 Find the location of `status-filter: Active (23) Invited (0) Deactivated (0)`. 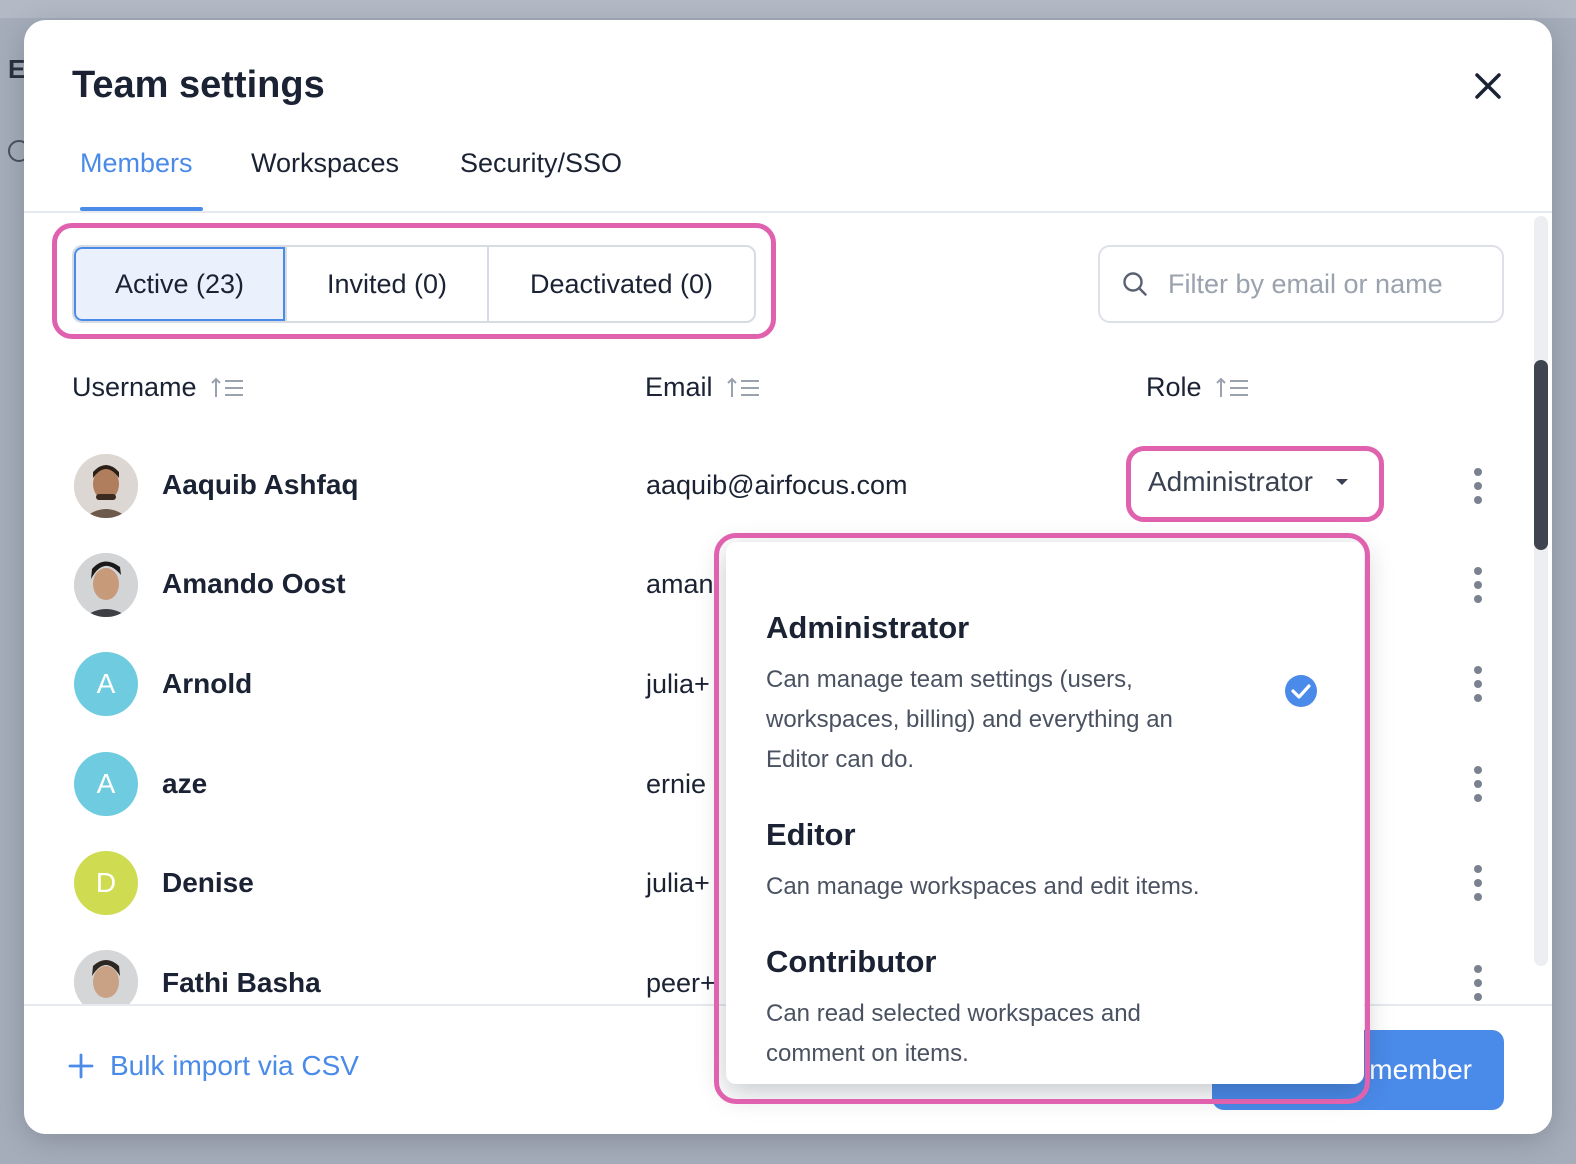

status-filter: Active (23) Invited (0) Deactivated (0) is located at coordinates (414, 284).